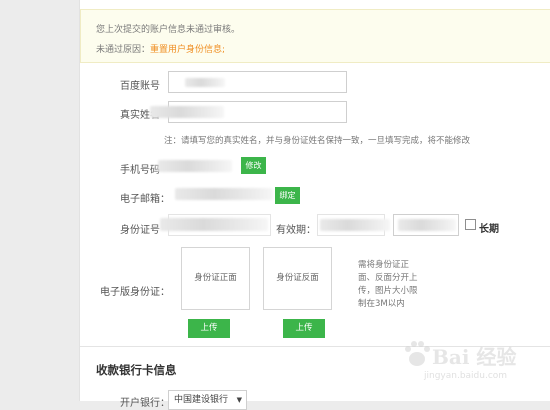  Describe the element at coordinates (201, 400) in the screenshot. I see `open-bank-value: 中国建设银行` at that location.